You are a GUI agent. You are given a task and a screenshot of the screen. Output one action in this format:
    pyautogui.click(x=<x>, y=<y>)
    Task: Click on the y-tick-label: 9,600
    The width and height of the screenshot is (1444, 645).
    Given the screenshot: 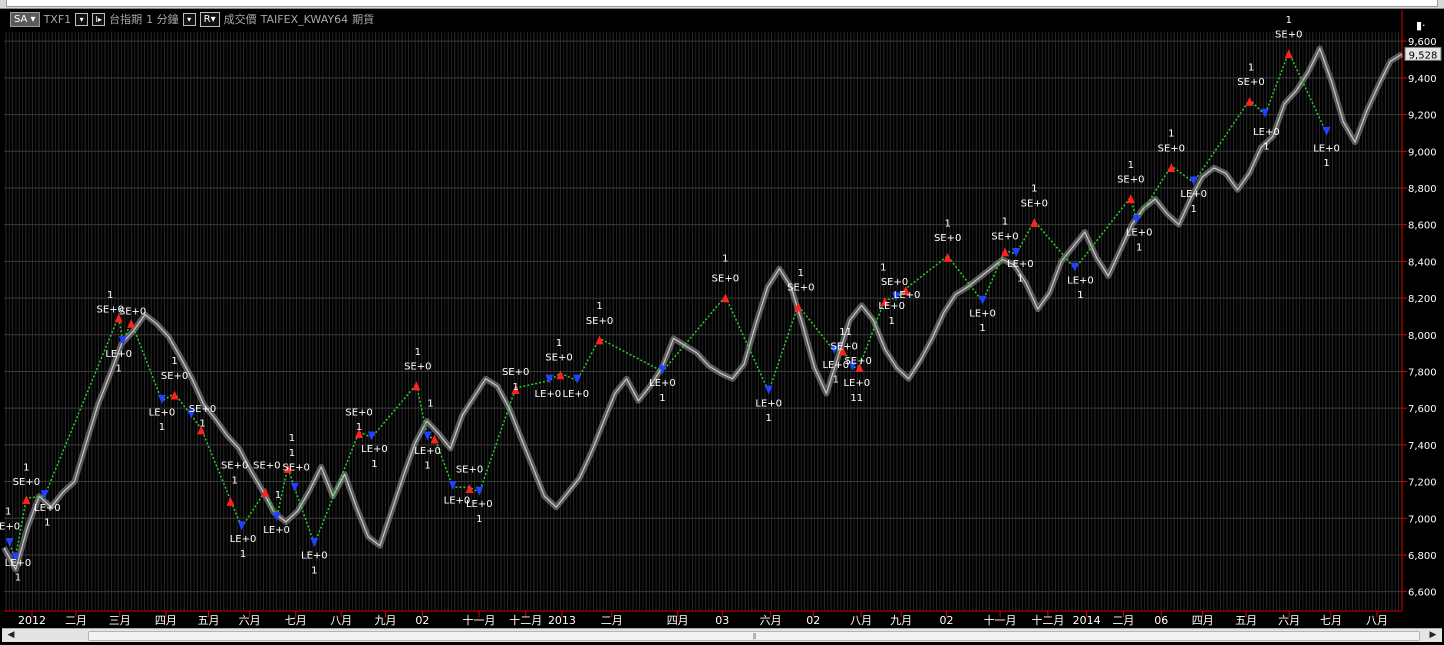 What is the action you would take?
    pyautogui.click(x=1422, y=42)
    